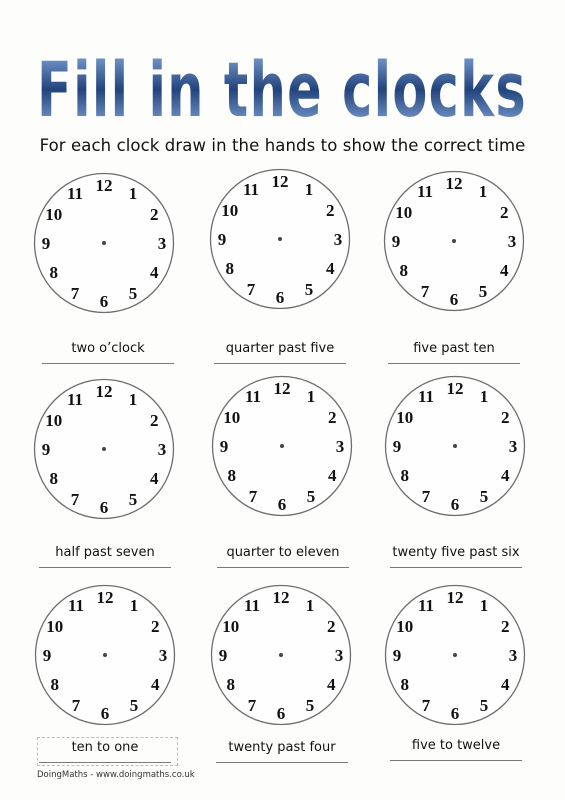 This screenshot has height=800, width=565. What do you see at coordinates (282, 89) in the screenshot?
I see `title-text: Fill in the clocks` at bounding box center [282, 89].